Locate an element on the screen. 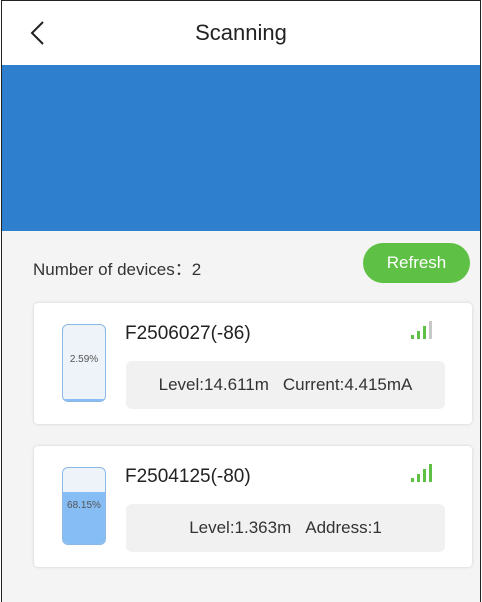  tank-percent-label: 2.59% is located at coordinates (84, 359).